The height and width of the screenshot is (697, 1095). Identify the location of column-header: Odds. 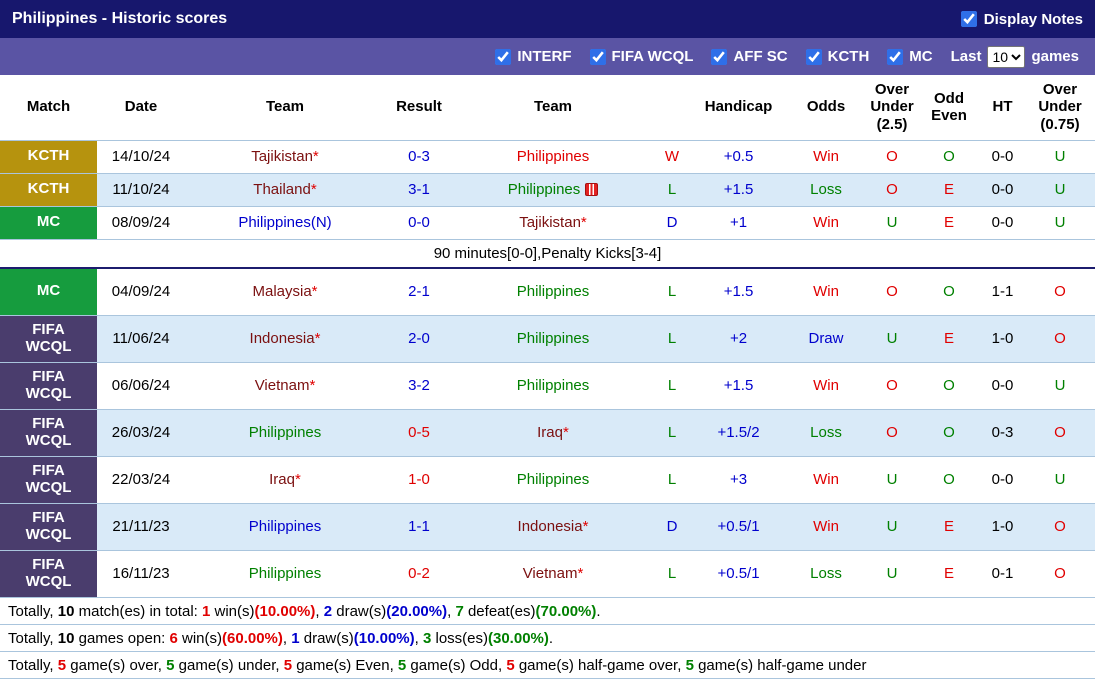
(826, 108).